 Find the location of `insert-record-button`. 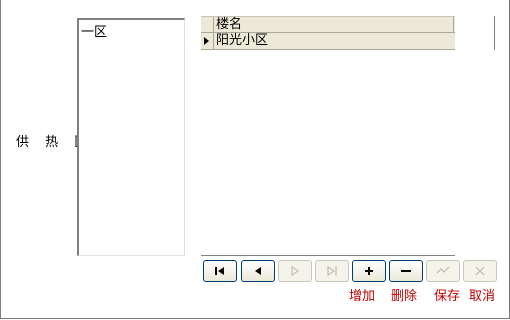

insert-record-button is located at coordinates (369, 271).